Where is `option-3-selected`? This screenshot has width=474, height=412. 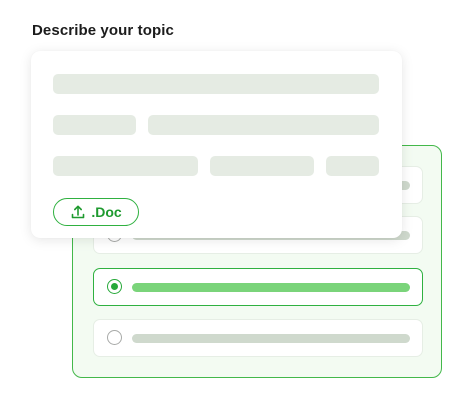 option-3-selected is located at coordinates (258, 287).